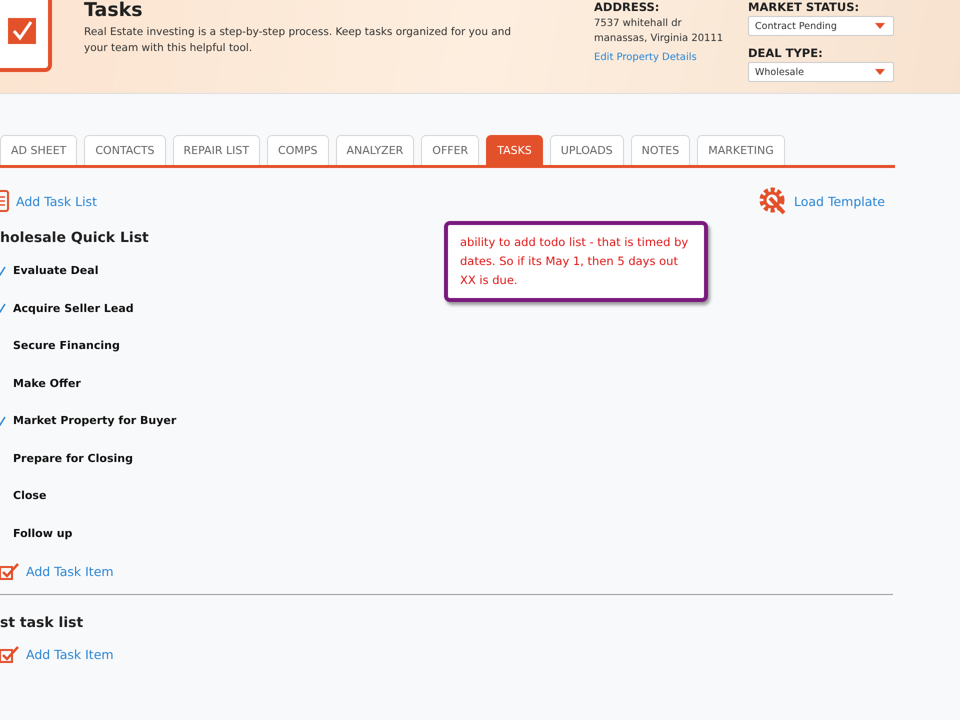 The height and width of the screenshot is (720, 960). What do you see at coordinates (297, 150) in the screenshot?
I see `tab: COMPS` at bounding box center [297, 150].